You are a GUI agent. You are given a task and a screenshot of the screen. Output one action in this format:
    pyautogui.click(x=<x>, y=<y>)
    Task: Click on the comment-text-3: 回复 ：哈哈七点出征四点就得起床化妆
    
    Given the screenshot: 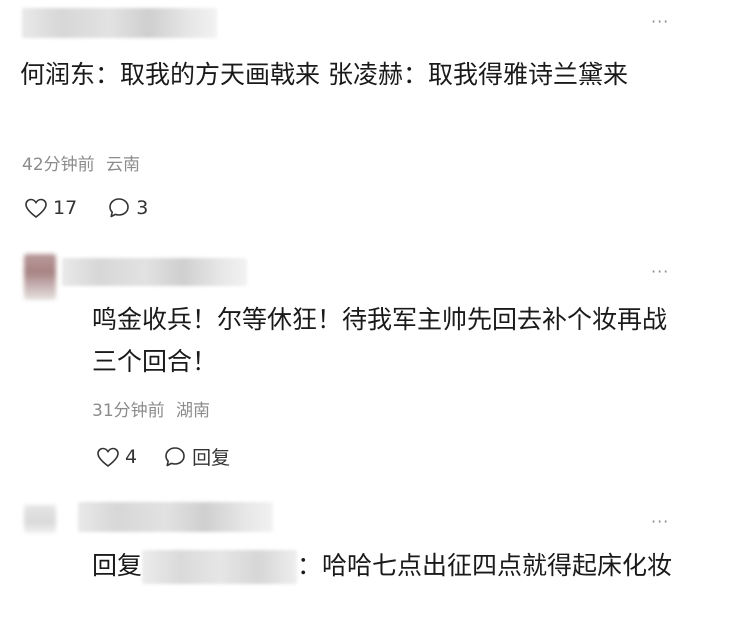 What is the action you would take?
    pyautogui.click(x=384, y=566)
    